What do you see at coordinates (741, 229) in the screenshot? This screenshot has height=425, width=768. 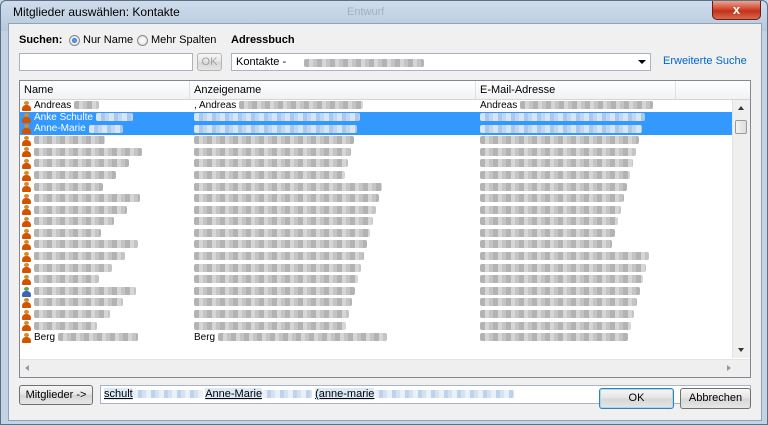 I see `vertical-scrollbar` at bounding box center [741, 229].